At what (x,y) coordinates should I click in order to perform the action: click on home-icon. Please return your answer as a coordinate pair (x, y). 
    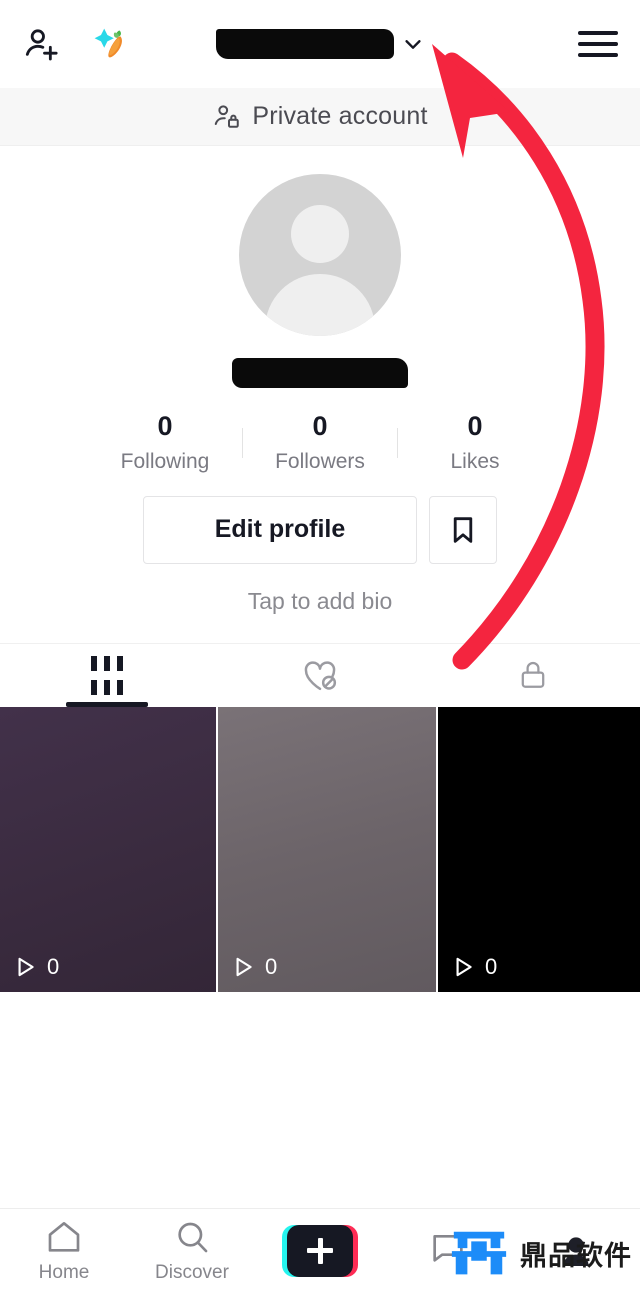
    Looking at the image, I should click on (64, 1237).